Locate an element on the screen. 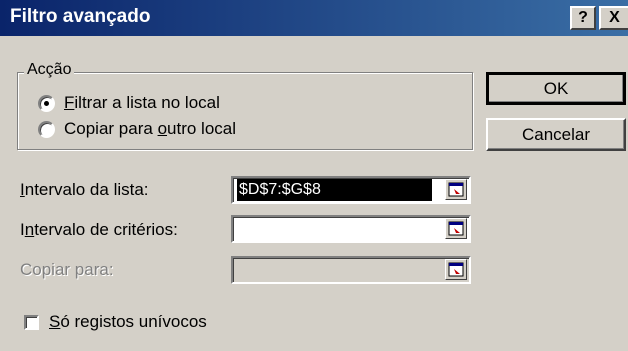  help-button: ? is located at coordinates (583, 18).